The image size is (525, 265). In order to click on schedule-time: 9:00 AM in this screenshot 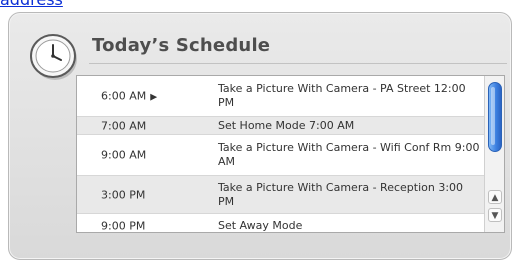, I will do `click(124, 155)`.